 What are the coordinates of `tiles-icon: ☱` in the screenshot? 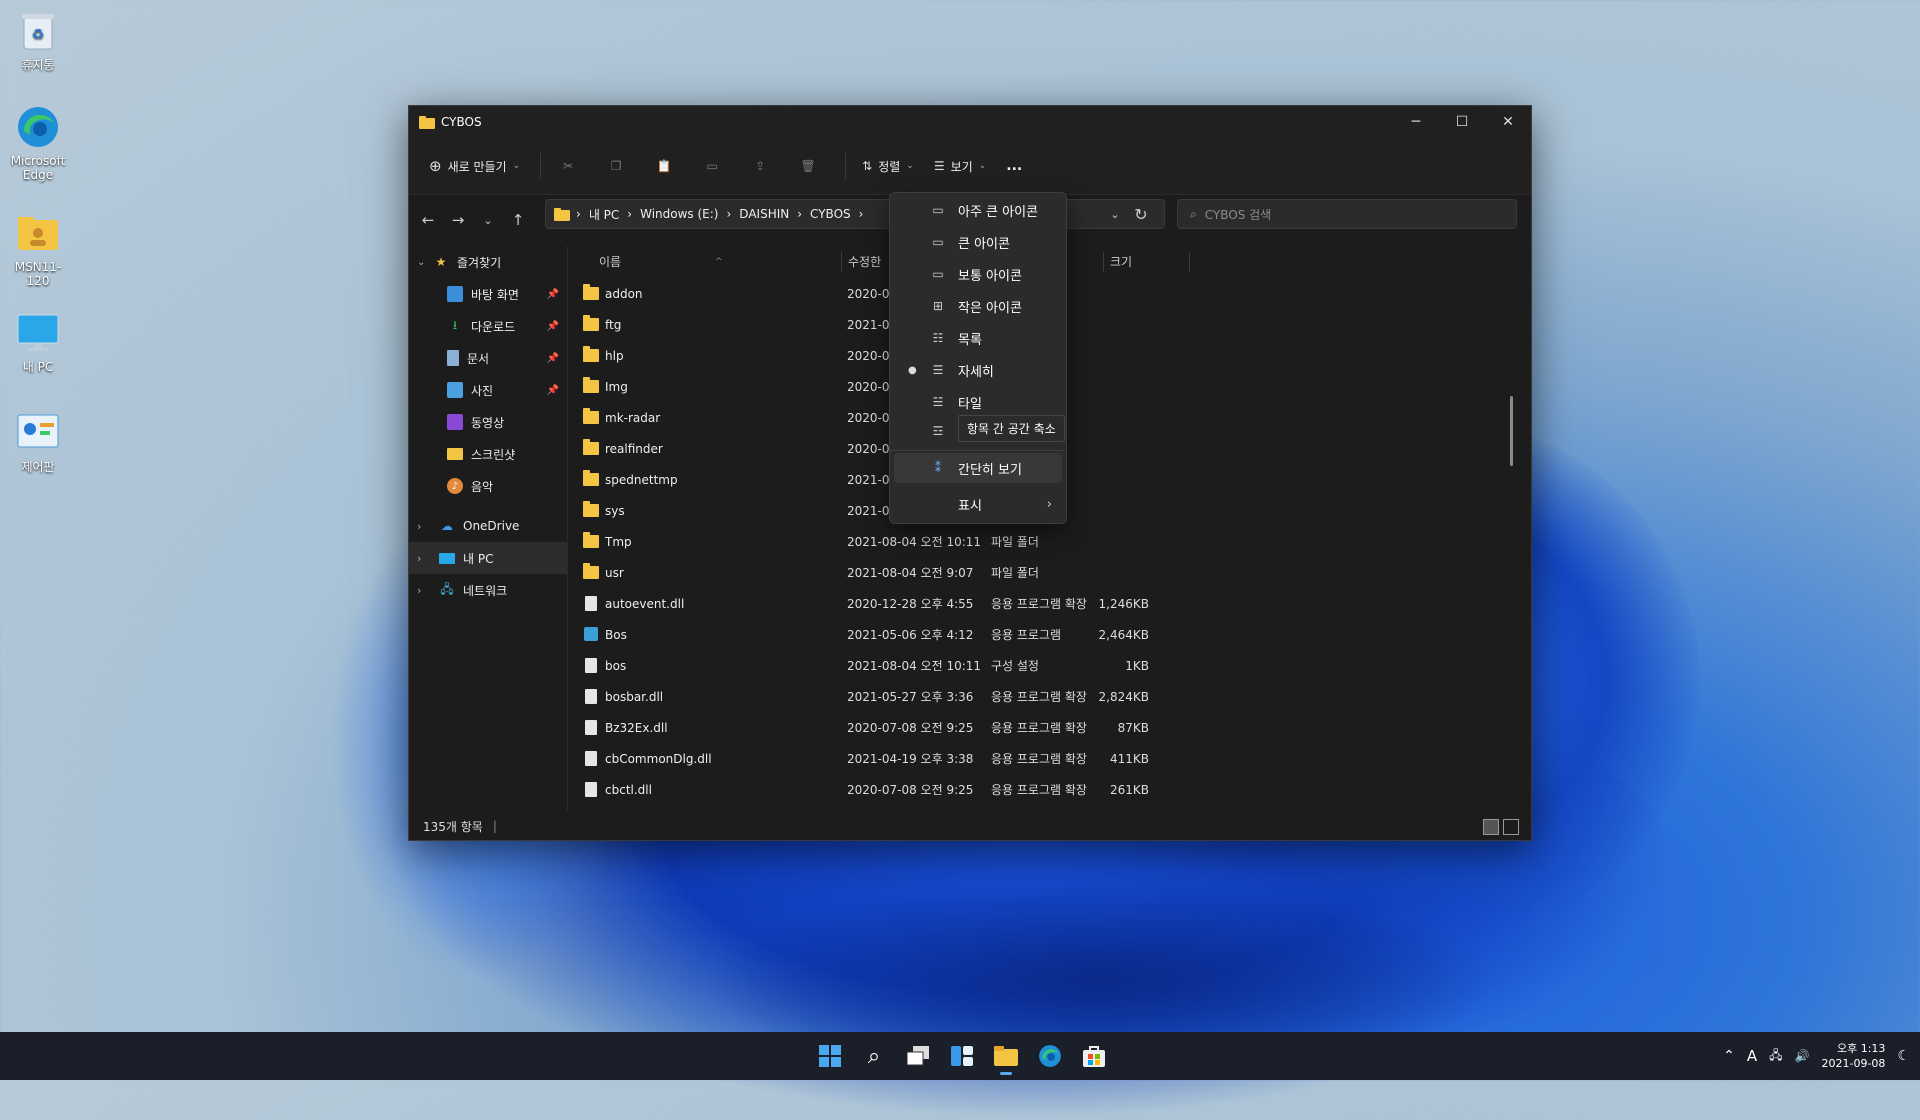 It's located at (938, 402).